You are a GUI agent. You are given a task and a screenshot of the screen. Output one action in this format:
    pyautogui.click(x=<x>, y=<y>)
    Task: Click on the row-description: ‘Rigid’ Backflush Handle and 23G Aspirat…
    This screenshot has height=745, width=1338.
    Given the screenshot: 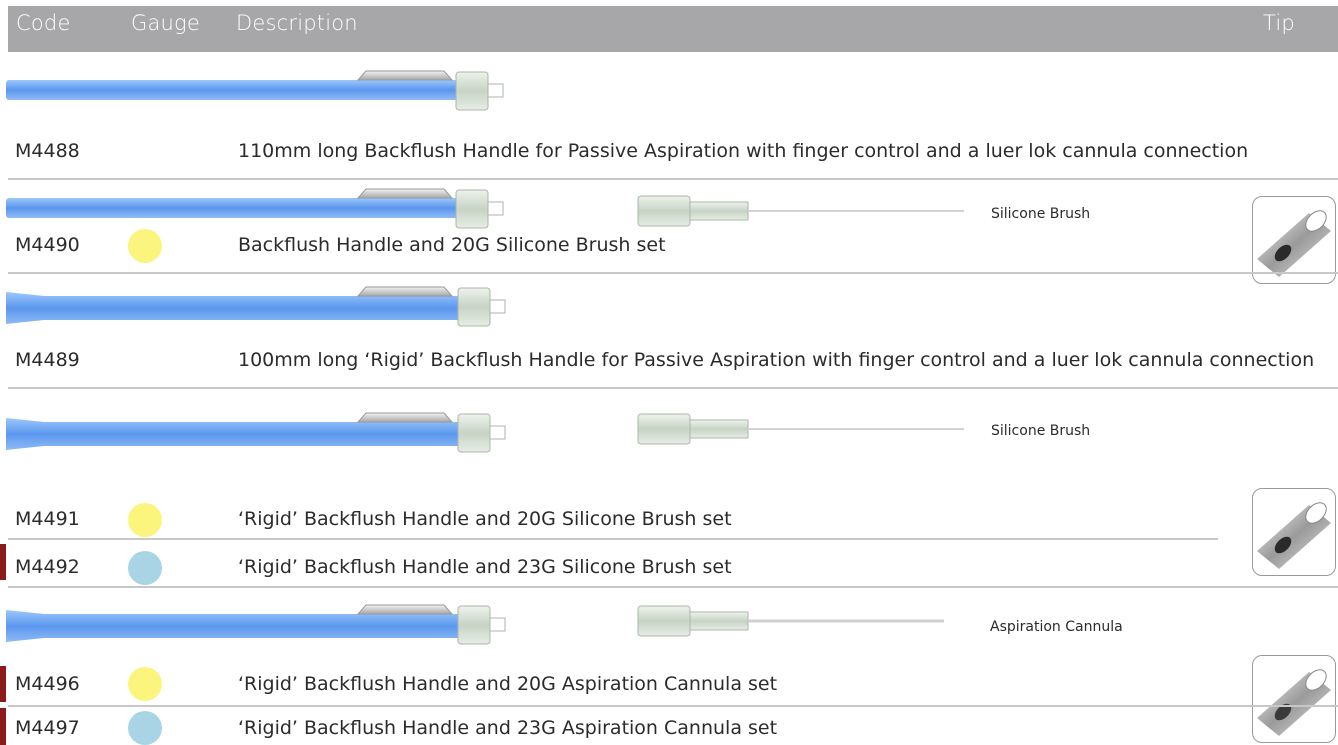 What is the action you would take?
    pyautogui.click(x=508, y=728)
    